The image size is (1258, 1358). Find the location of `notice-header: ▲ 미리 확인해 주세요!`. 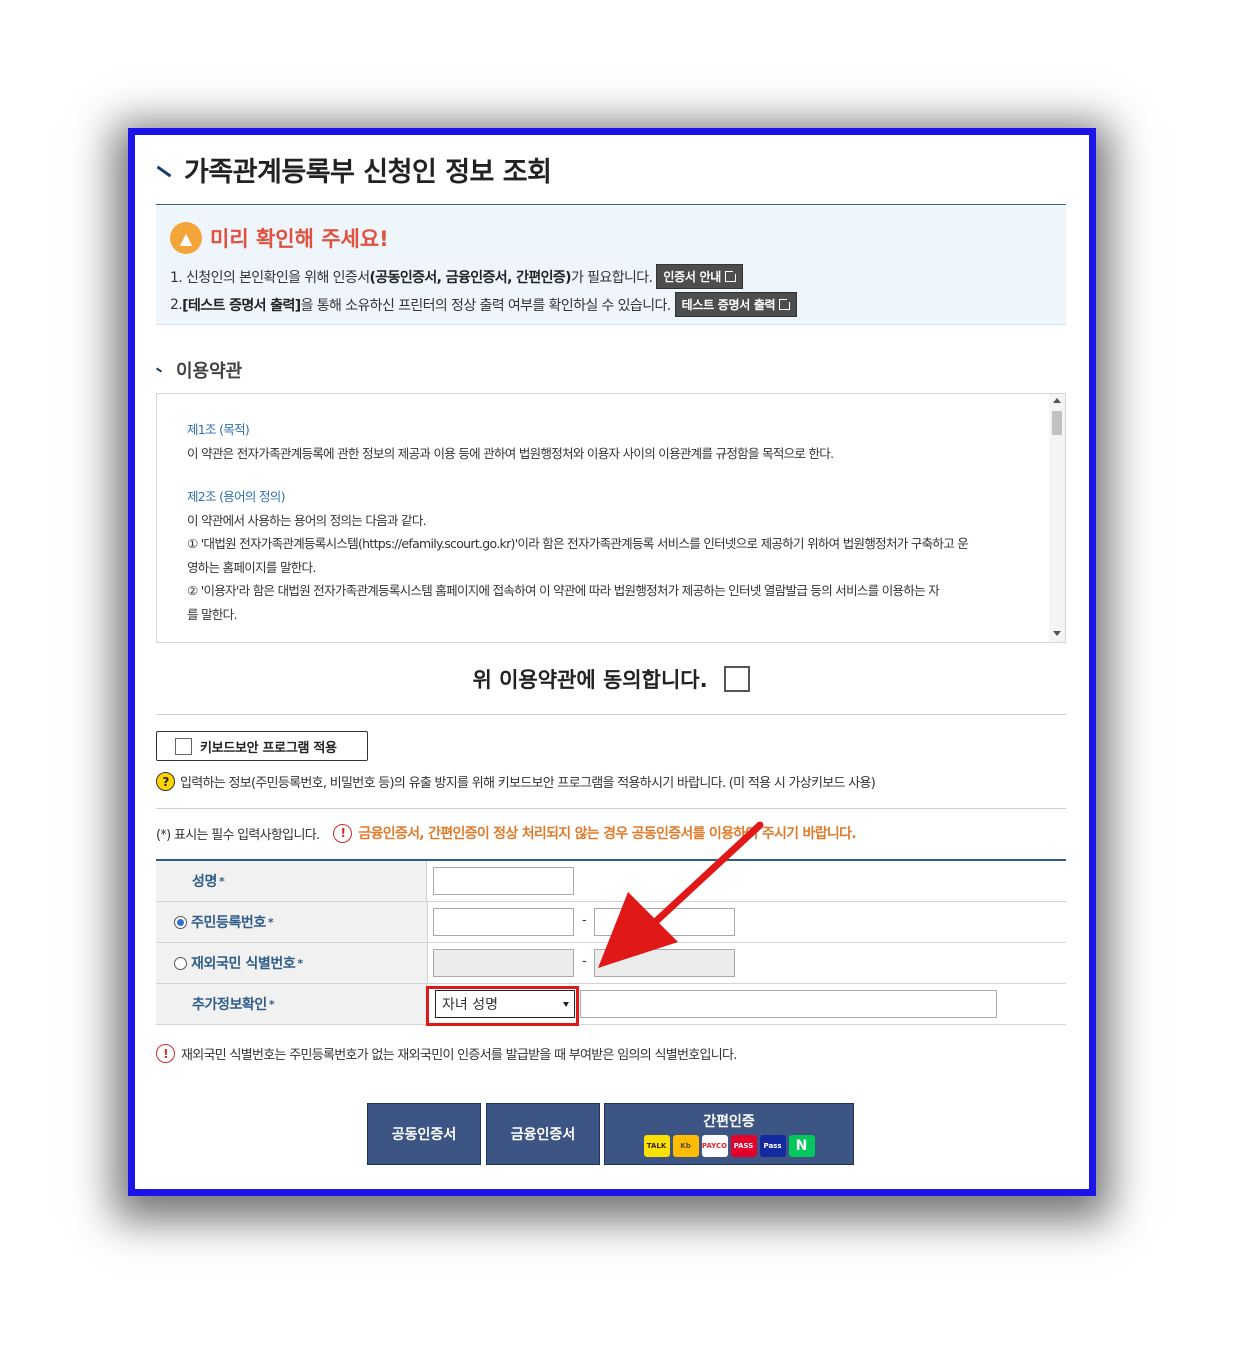

notice-header: ▲ 미리 확인해 주세요! is located at coordinates (279, 238).